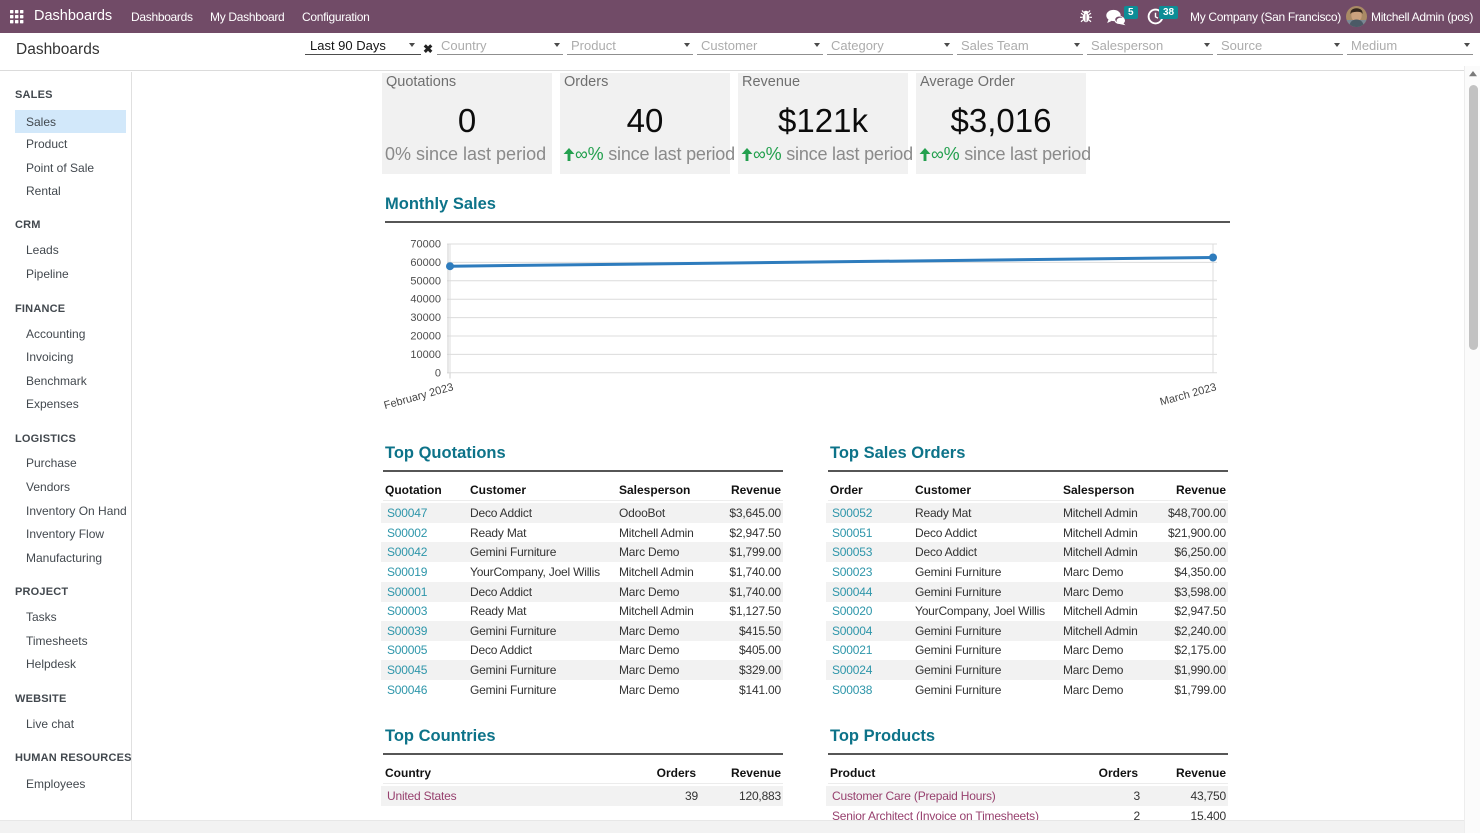  What do you see at coordinates (425, 355) in the screenshot?
I see `svg-text: 10000` at bounding box center [425, 355].